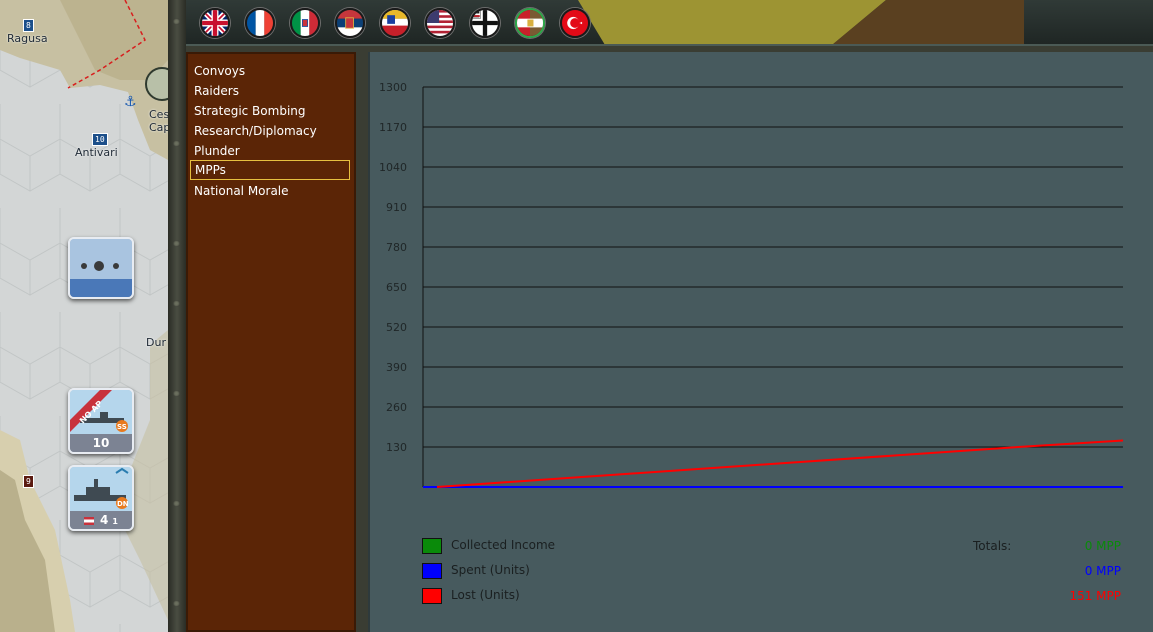 The height and width of the screenshot is (632, 1153). What do you see at coordinates (393, 167) in the screenshot?
I see `y-tick-label: 1040` at bounding box center [393, 167].